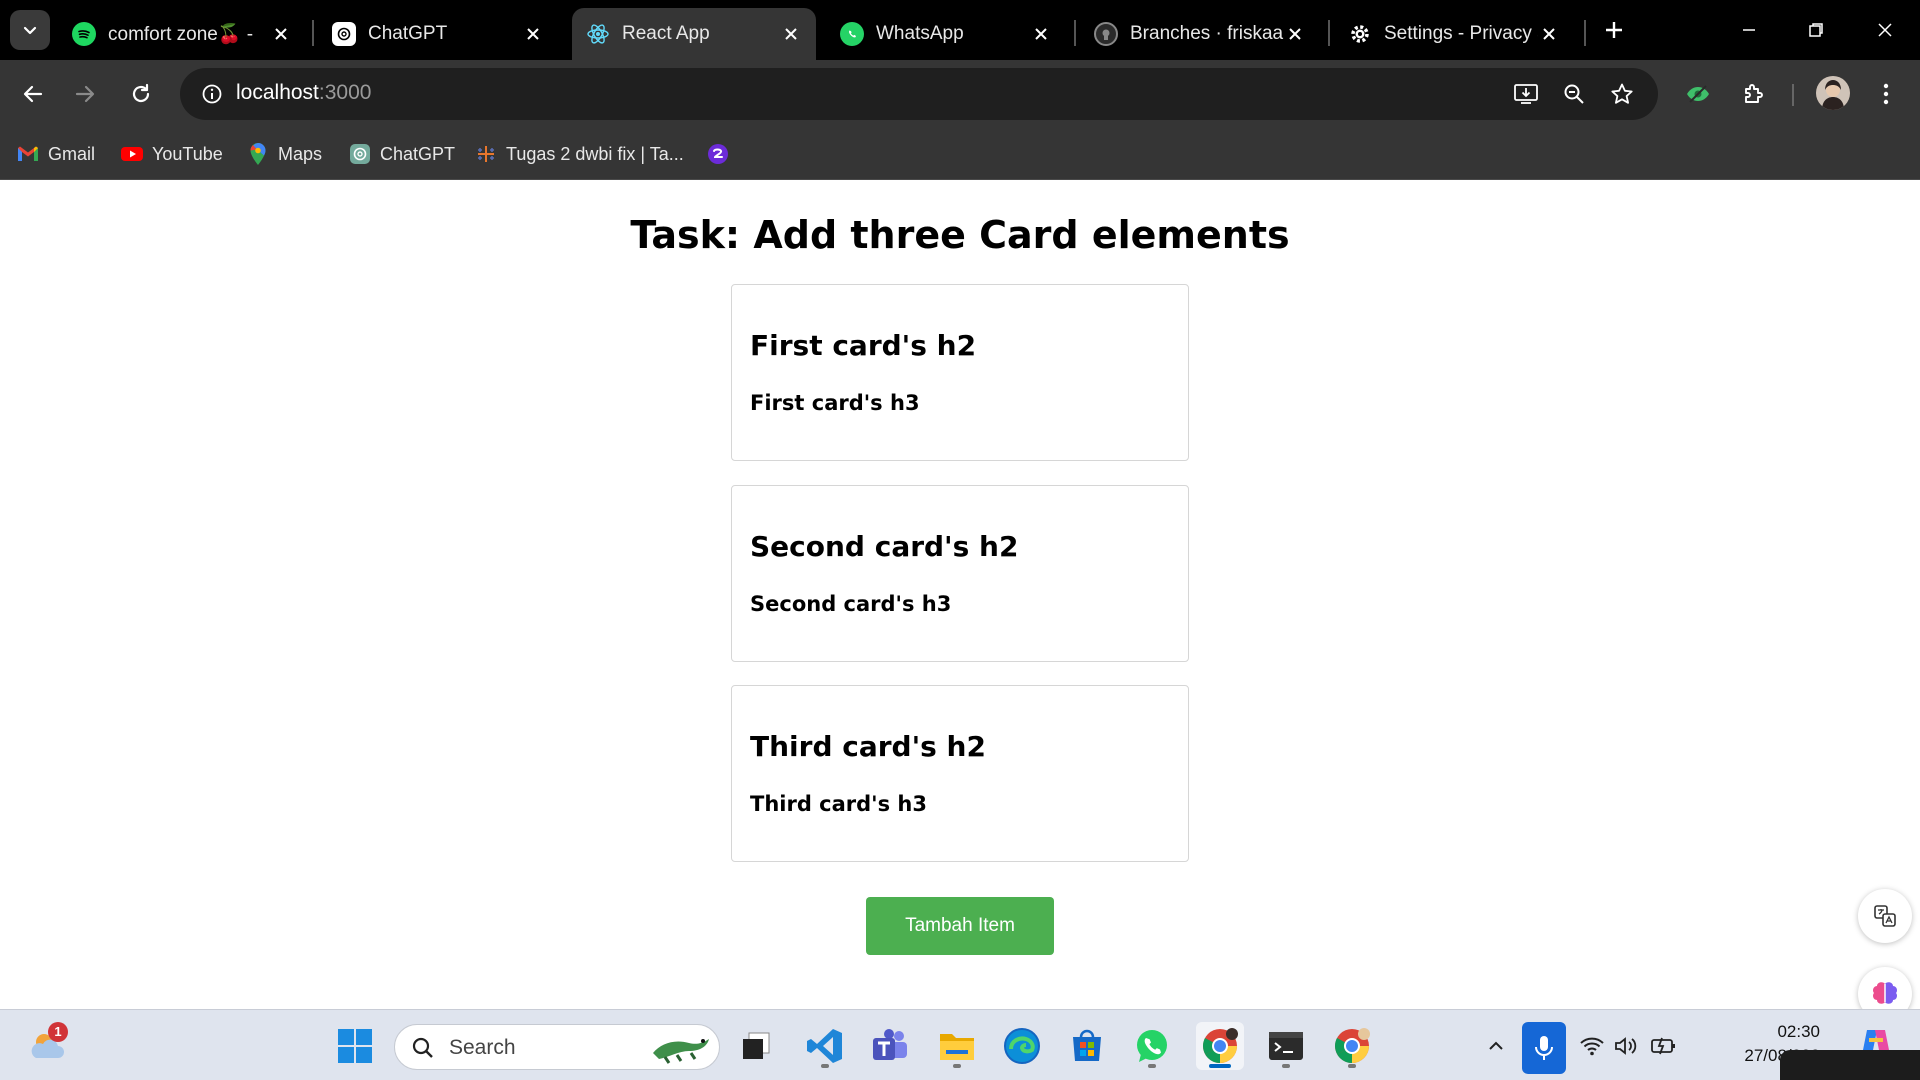 The height and width of the screenshot is (1080, 1920). I want to click on tab-settings: Settings - Privacy a, so click(1454, 34).